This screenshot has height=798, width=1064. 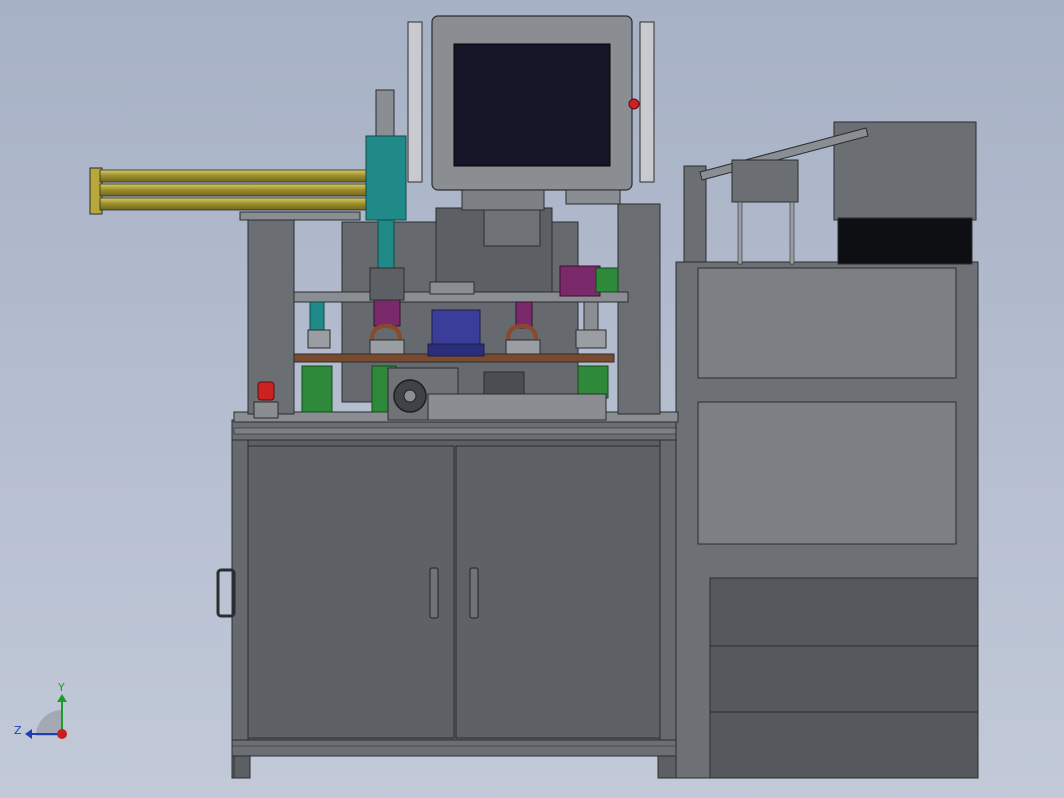 I want to click on hmi-screen, so click(x=532, y=105).